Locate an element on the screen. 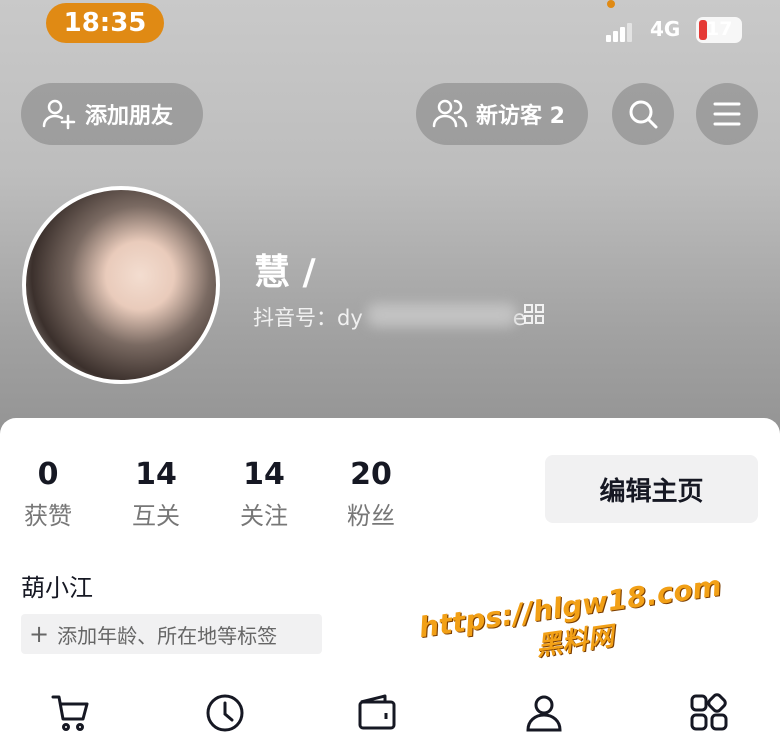 This screenshot has height=743, width=780. privacy-indicator-dot is located at coordinates (611, 4).